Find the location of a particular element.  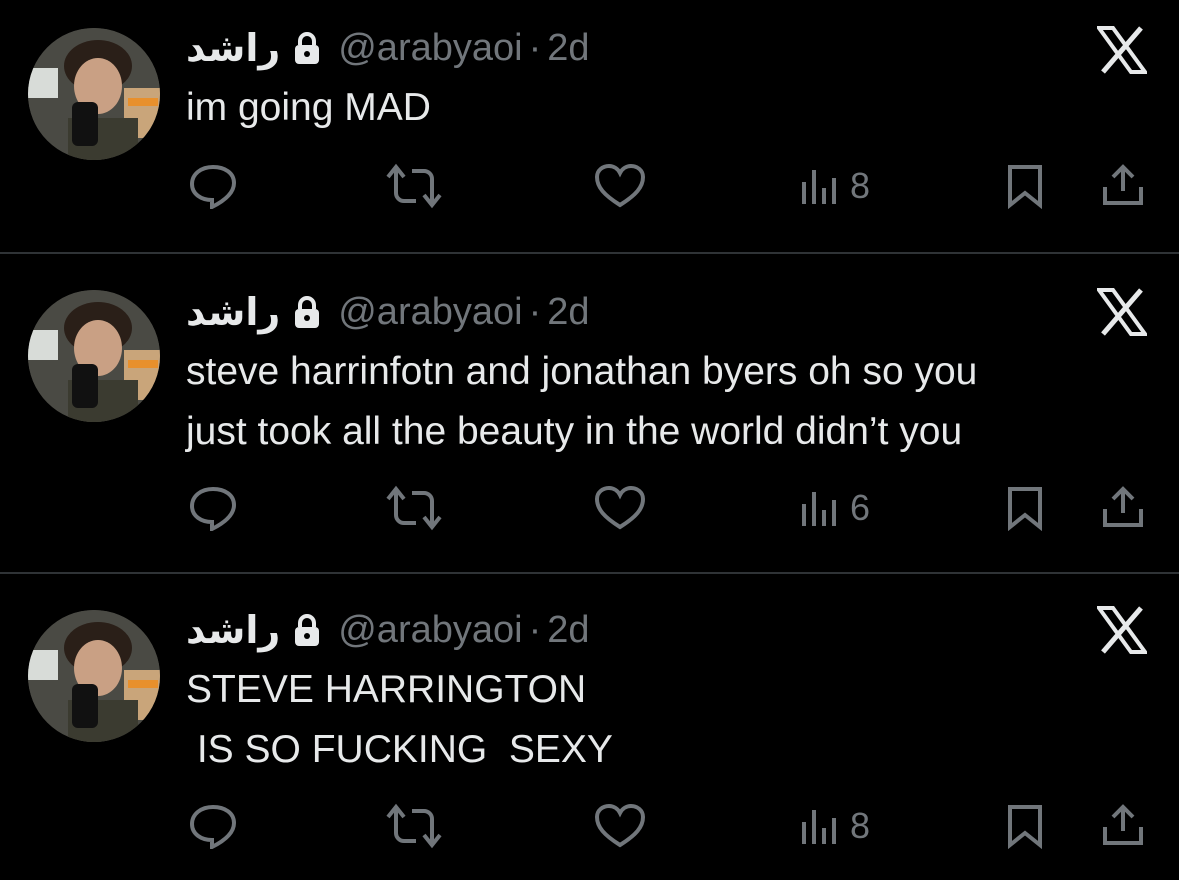

views-count: 6 is located at coordinates (860, 507).